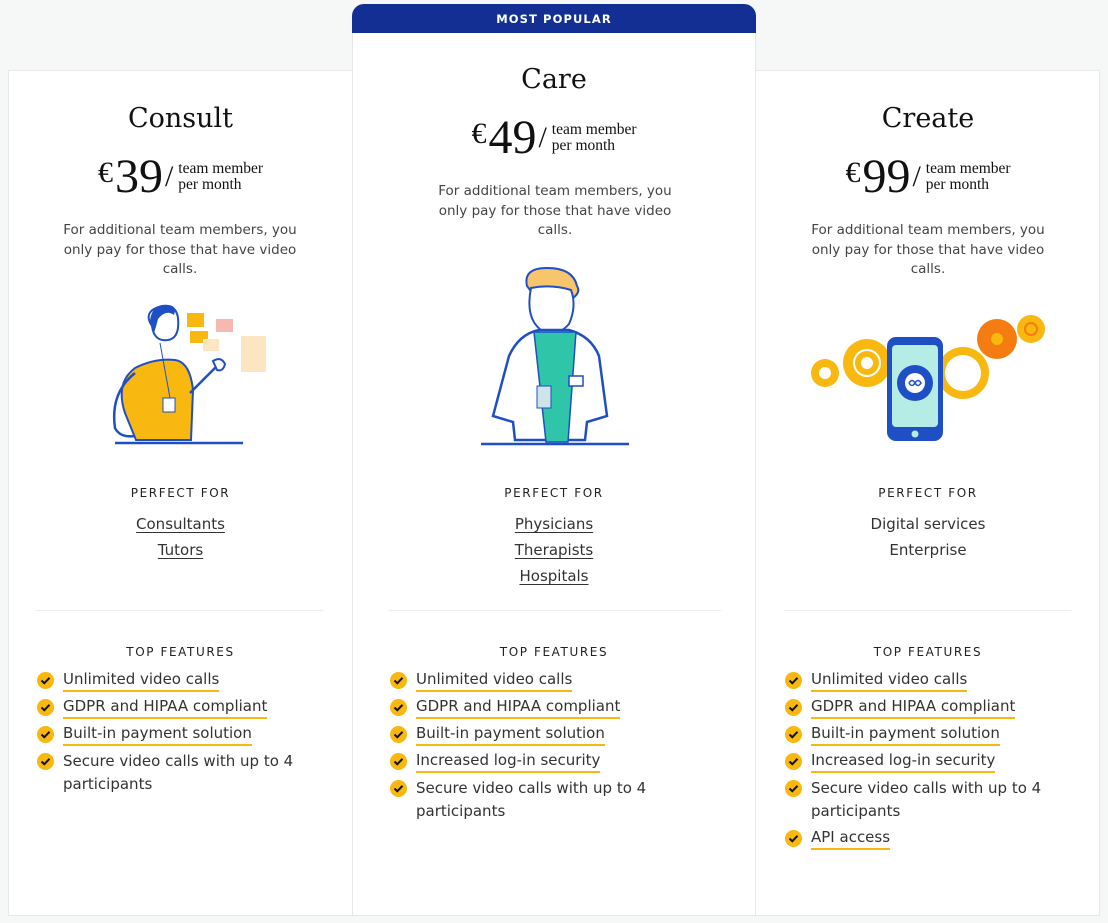 The image size is (1108, 923). What do you see at coordinates (851, 838) in the screenshot?
I see `feature-link: API access` at bounding box center [851, 838].